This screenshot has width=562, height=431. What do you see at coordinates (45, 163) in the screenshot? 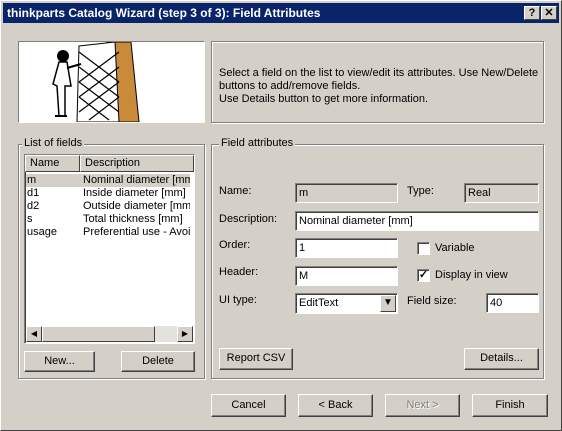
I see `column-header-name-label: Name` at bounding box center [45, 163].